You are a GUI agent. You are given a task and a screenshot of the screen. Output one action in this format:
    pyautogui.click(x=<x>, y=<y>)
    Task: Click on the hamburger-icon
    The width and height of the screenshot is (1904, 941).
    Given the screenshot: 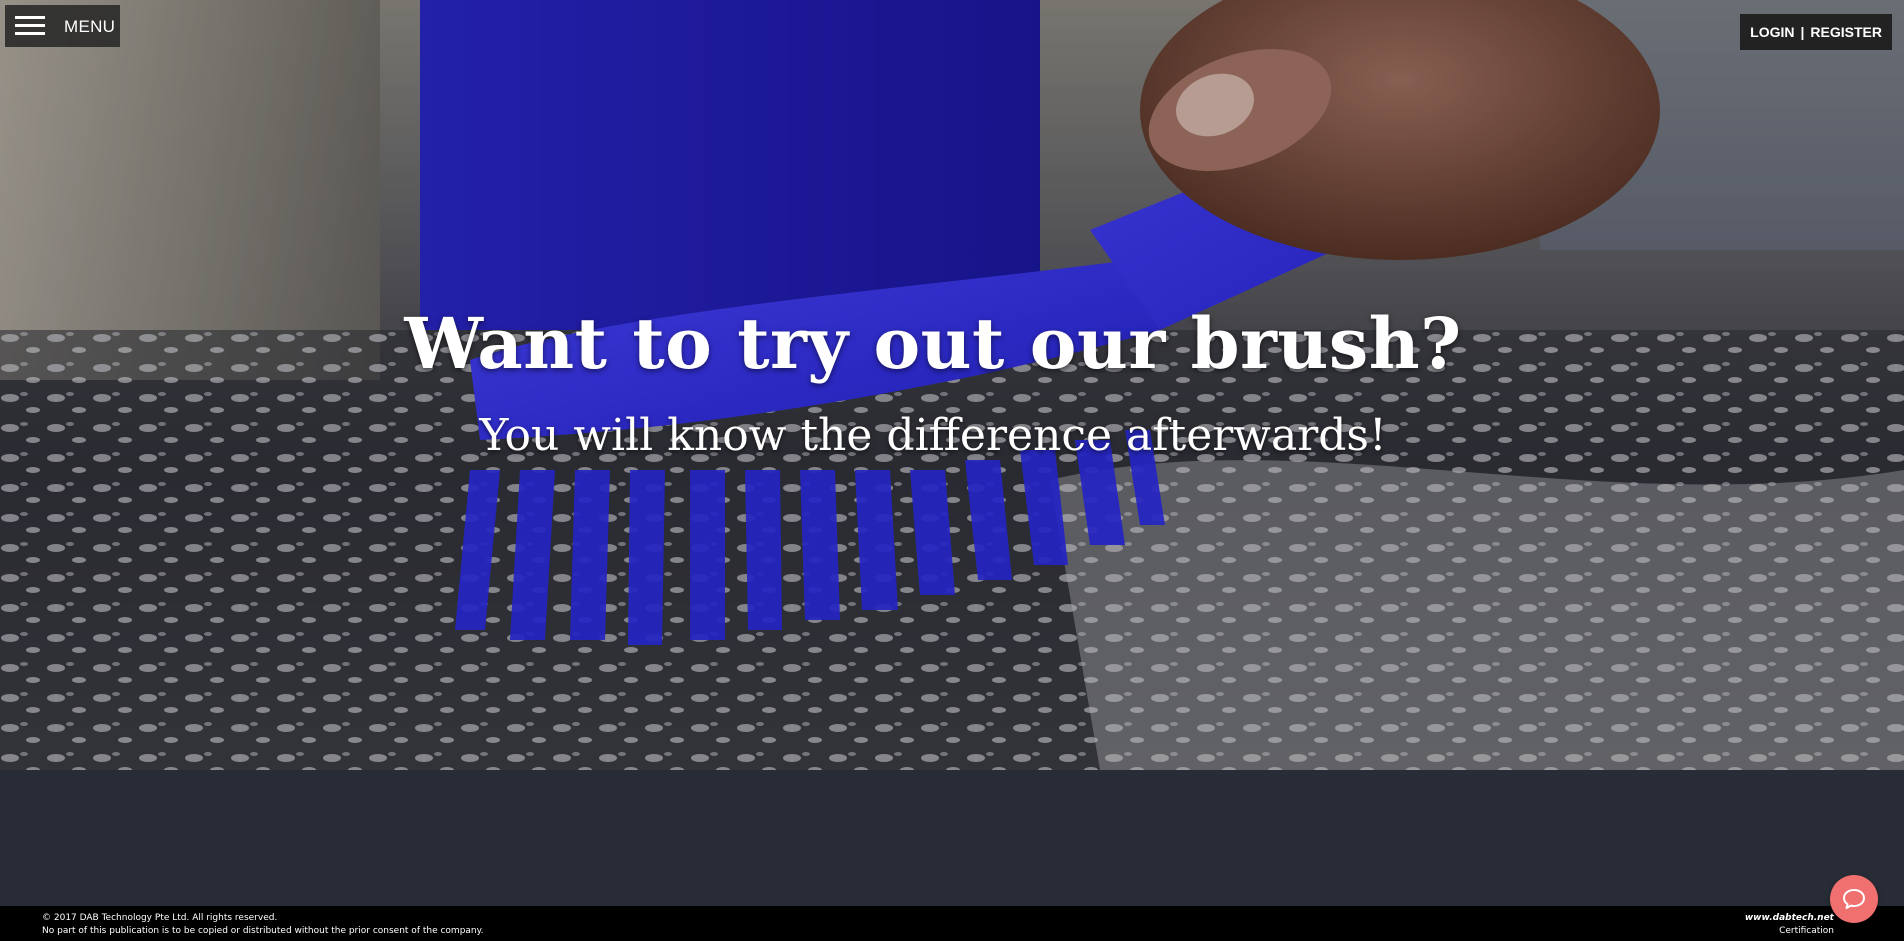 What is the action you would take?
    pyautogui.click(x=30, y=26)
    